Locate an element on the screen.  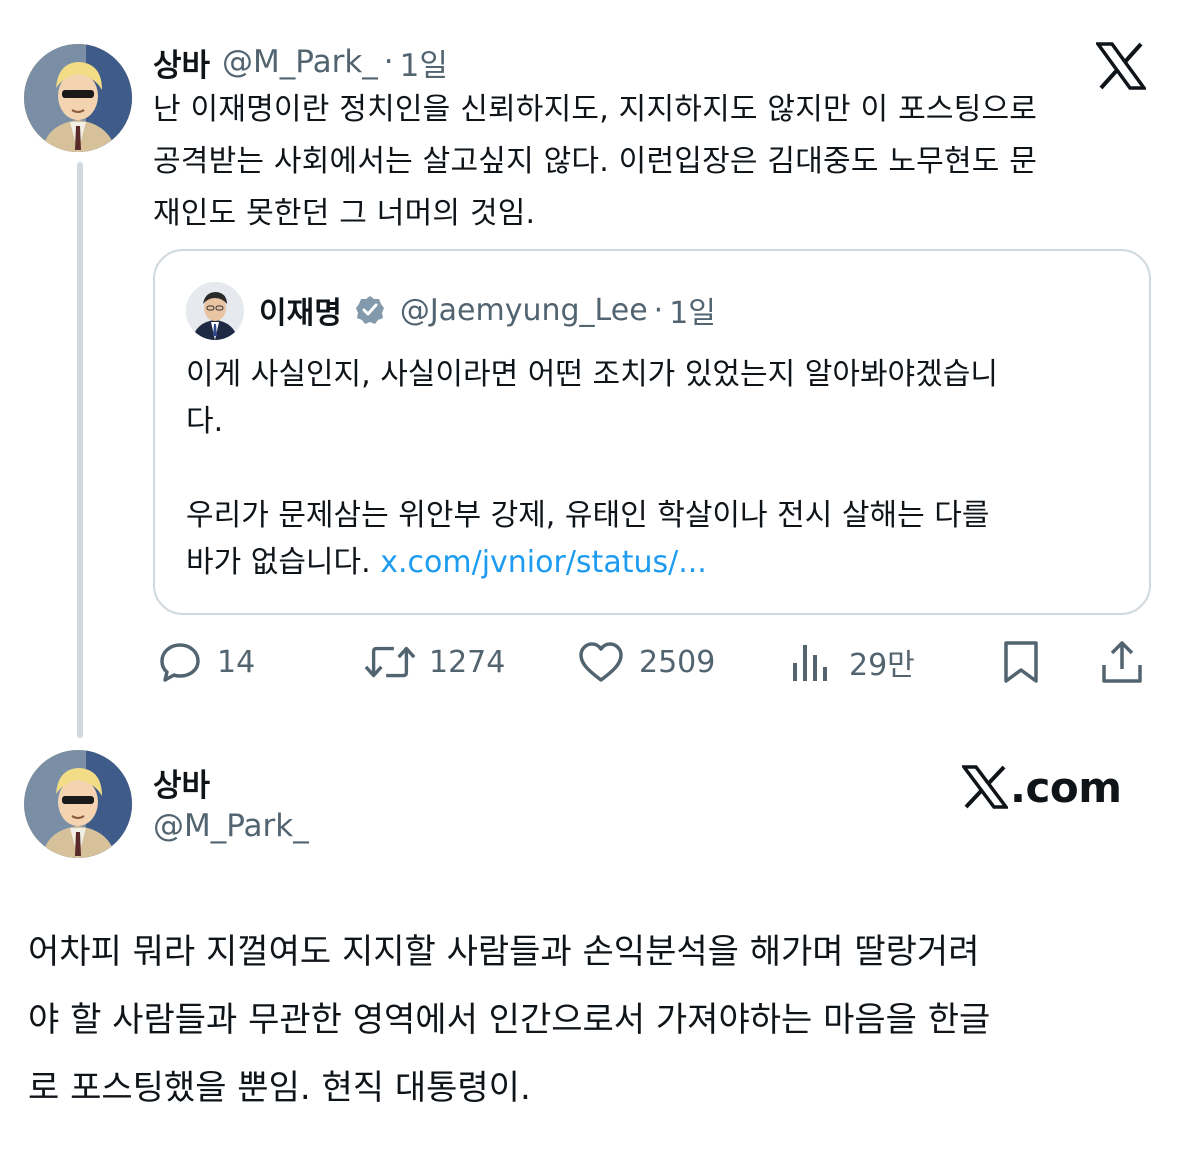
share-icon is located at coordinates (1122, 662).